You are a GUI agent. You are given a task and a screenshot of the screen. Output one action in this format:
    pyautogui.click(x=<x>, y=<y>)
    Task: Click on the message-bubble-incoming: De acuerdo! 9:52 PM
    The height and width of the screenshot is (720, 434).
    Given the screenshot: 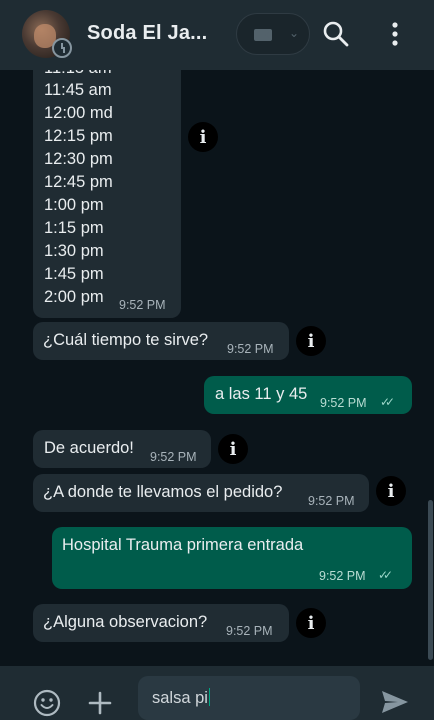 What is the action you would take?
    pyautogui.click(x=122, y=449)
    